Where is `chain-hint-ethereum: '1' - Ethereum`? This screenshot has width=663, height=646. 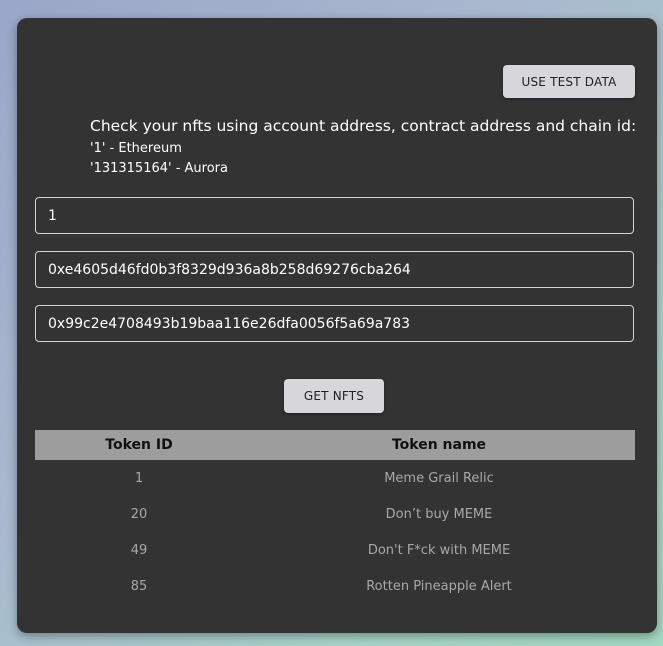
chain-hint-ethereum: '1' - Ethereum is located at coordinates (136, 148).